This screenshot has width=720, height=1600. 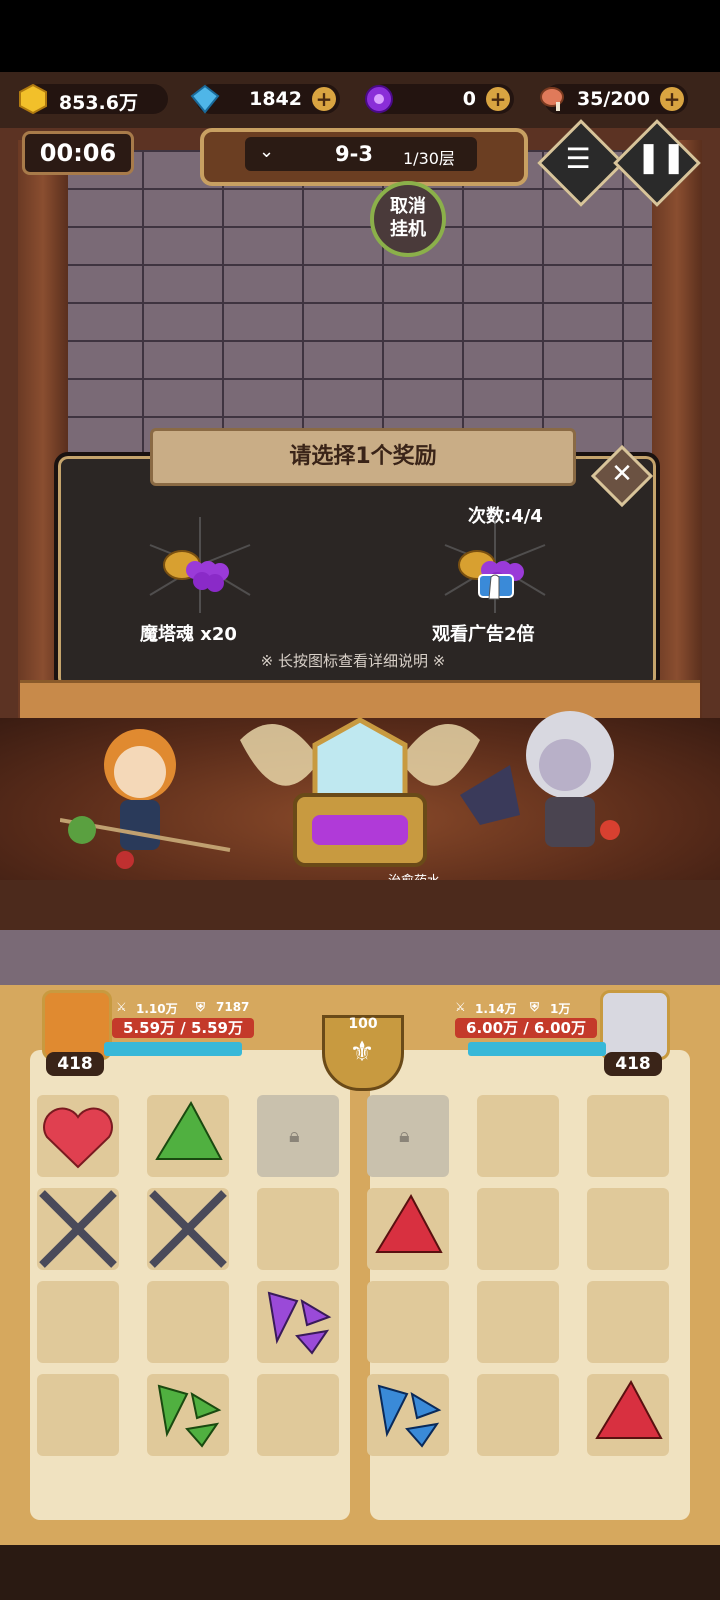 I want to click on player-avatar, so click(x=77, y=1025).